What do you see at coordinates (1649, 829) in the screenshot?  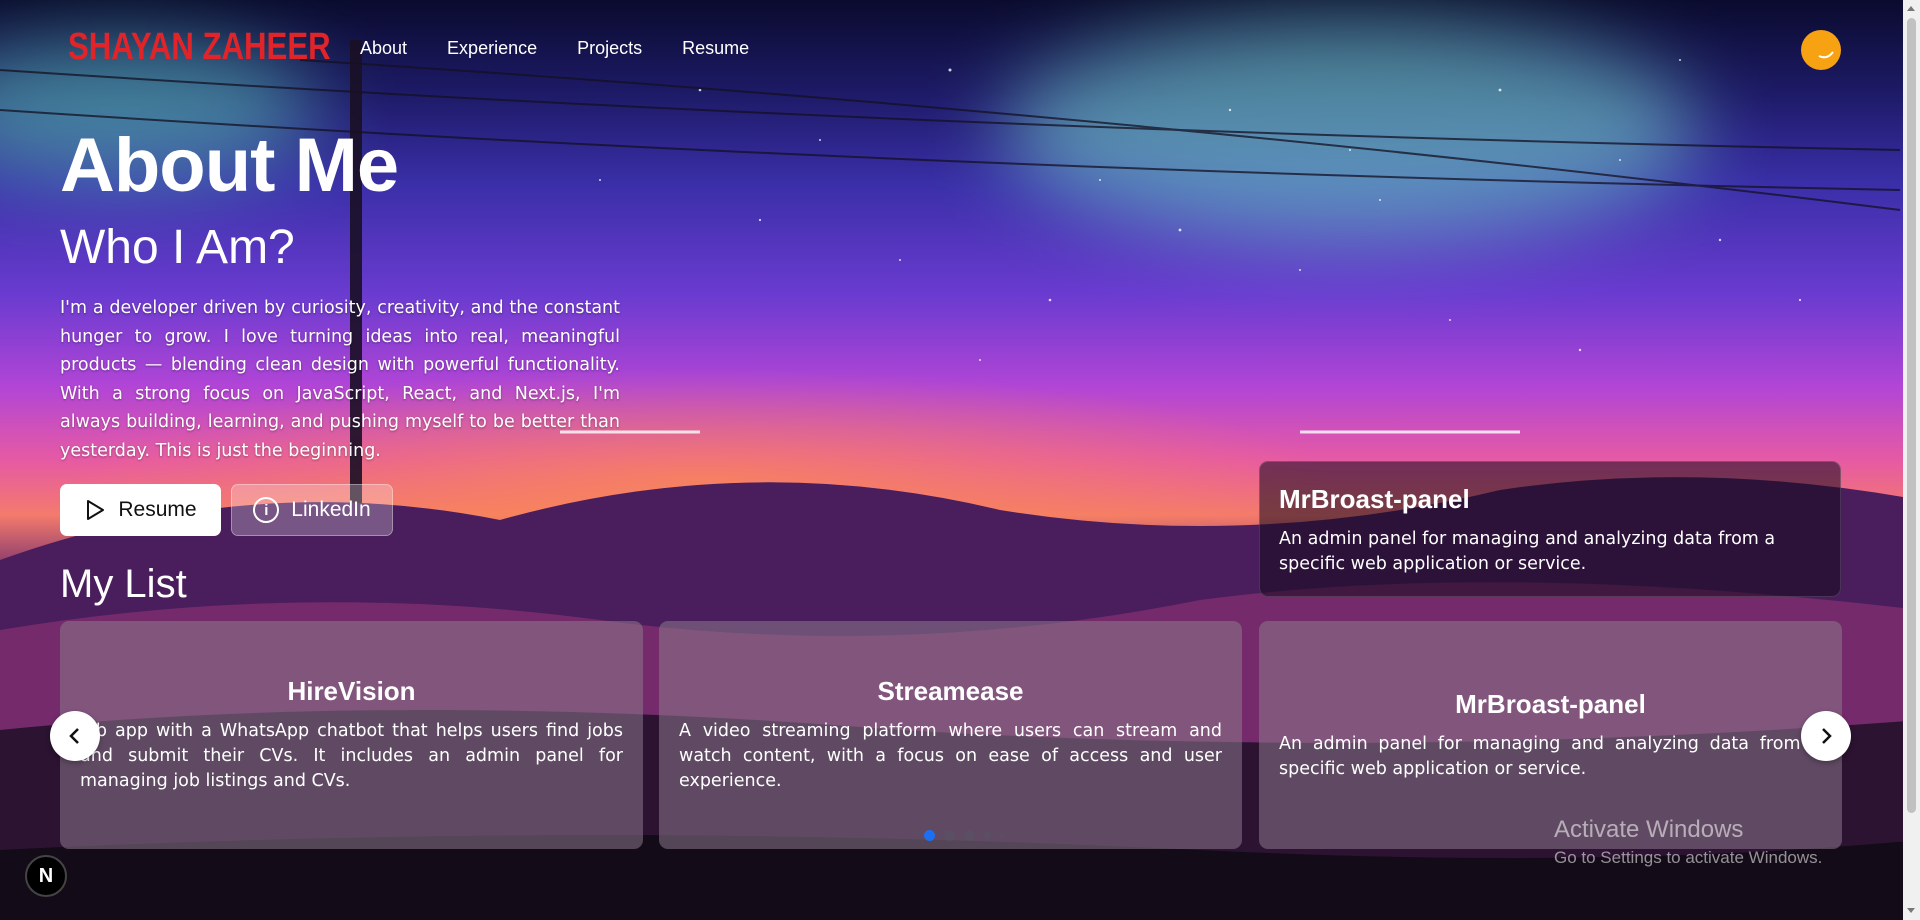 I see `watermark-title: Activate Windows` at bounding box center [1649, 829].